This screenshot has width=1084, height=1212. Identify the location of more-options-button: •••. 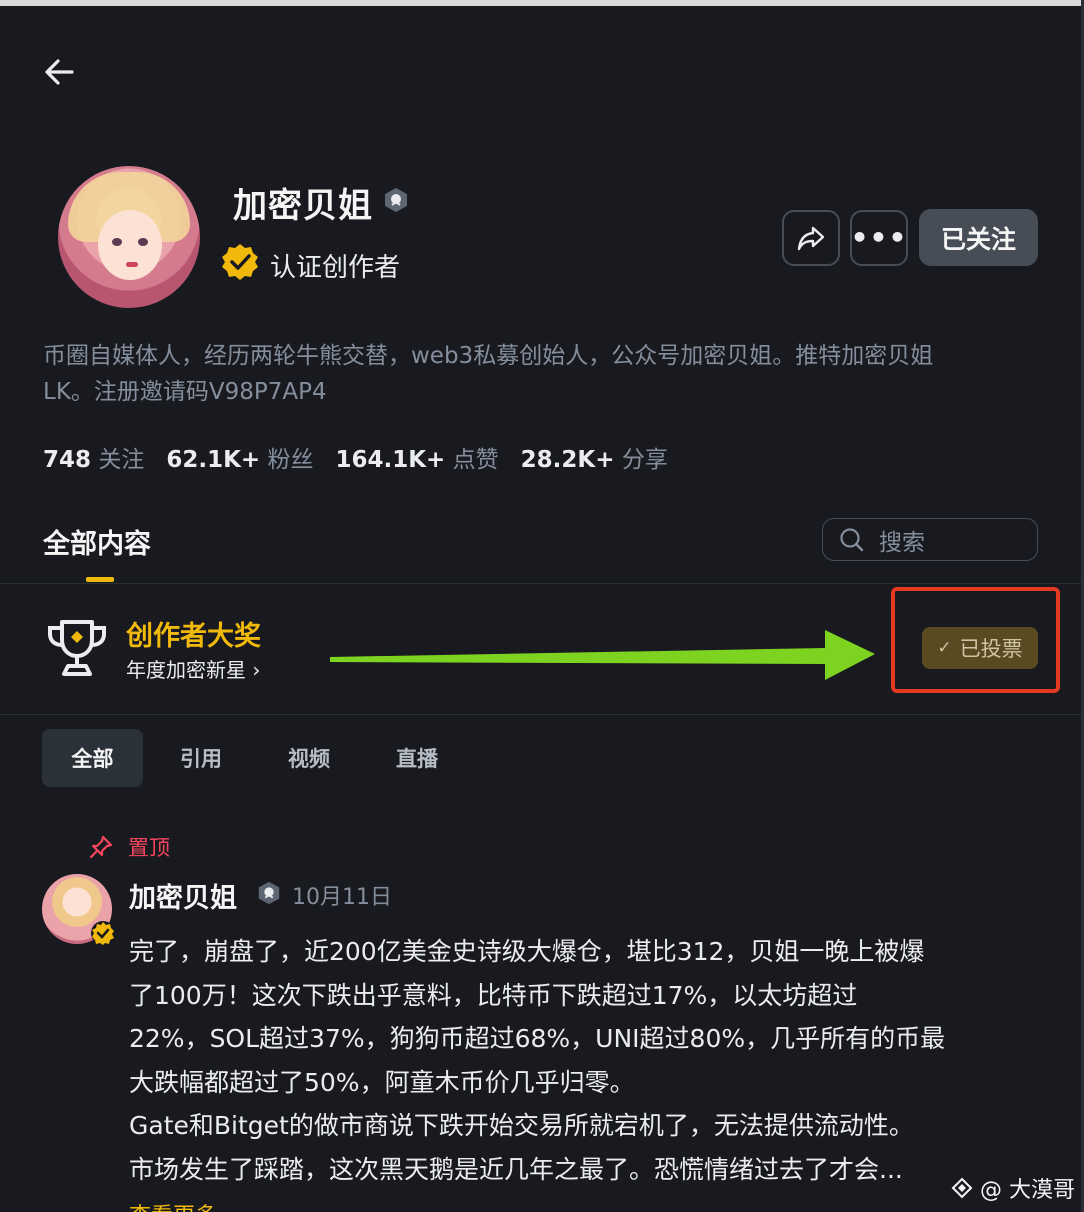
(879, 238).